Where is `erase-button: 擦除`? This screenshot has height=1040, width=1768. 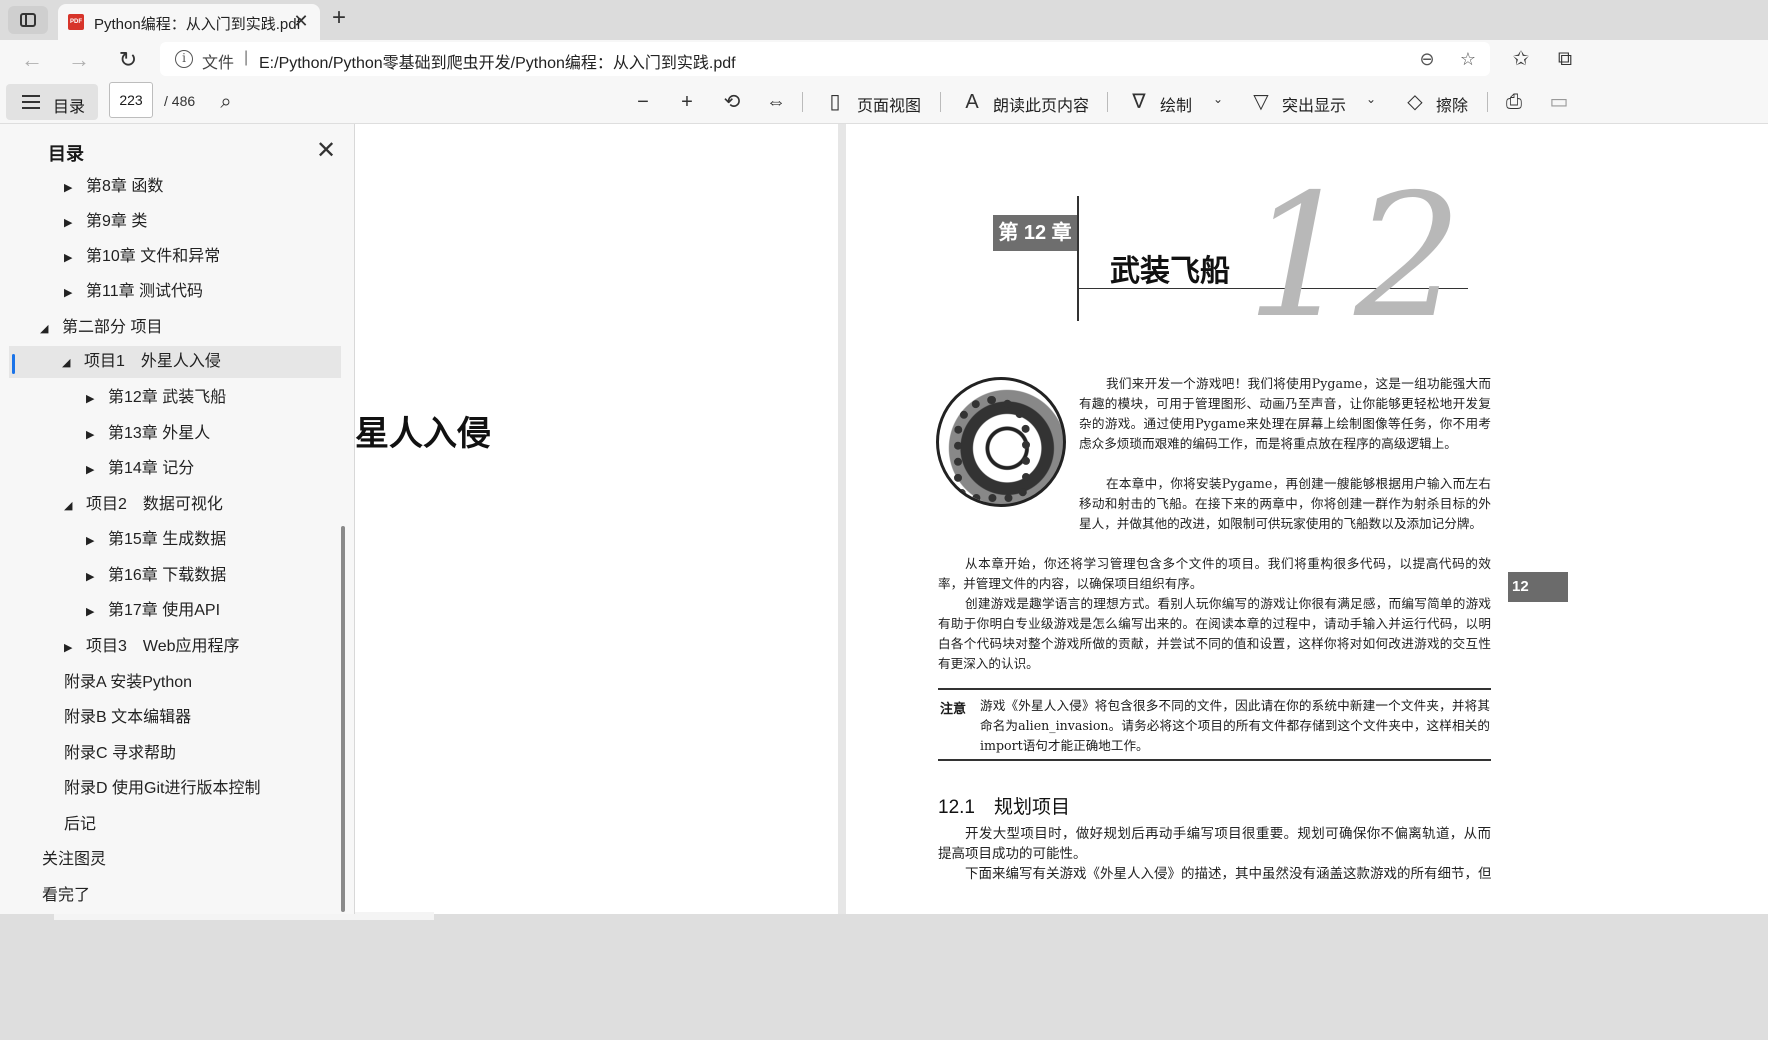
erase-button: 擦除 is located at coordinates (1452, 104).